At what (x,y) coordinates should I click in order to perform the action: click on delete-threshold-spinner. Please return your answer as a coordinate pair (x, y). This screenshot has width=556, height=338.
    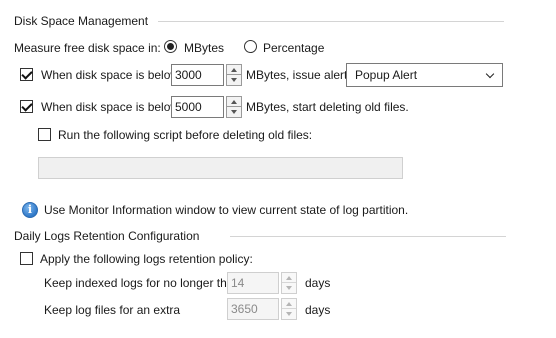
    Looking at the image, I should click on (234, 107).